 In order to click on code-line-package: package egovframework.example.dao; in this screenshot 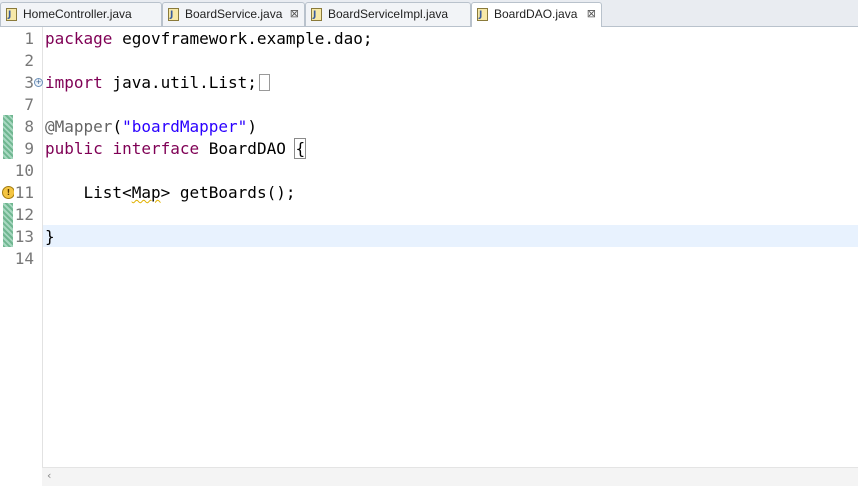, I will do `click(209, 39)`.